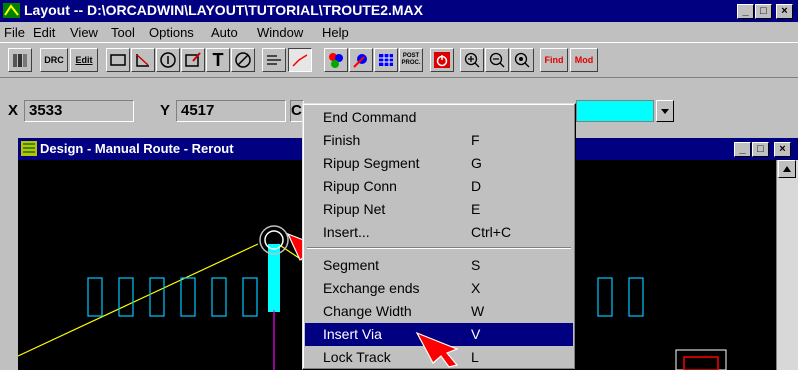 The width and height of the screenshot is (798, 370). What do you see at coordinates (165, 110) in the screenshot?
I see `y-coordinate-label: Y` at bounding box center [165, 110].